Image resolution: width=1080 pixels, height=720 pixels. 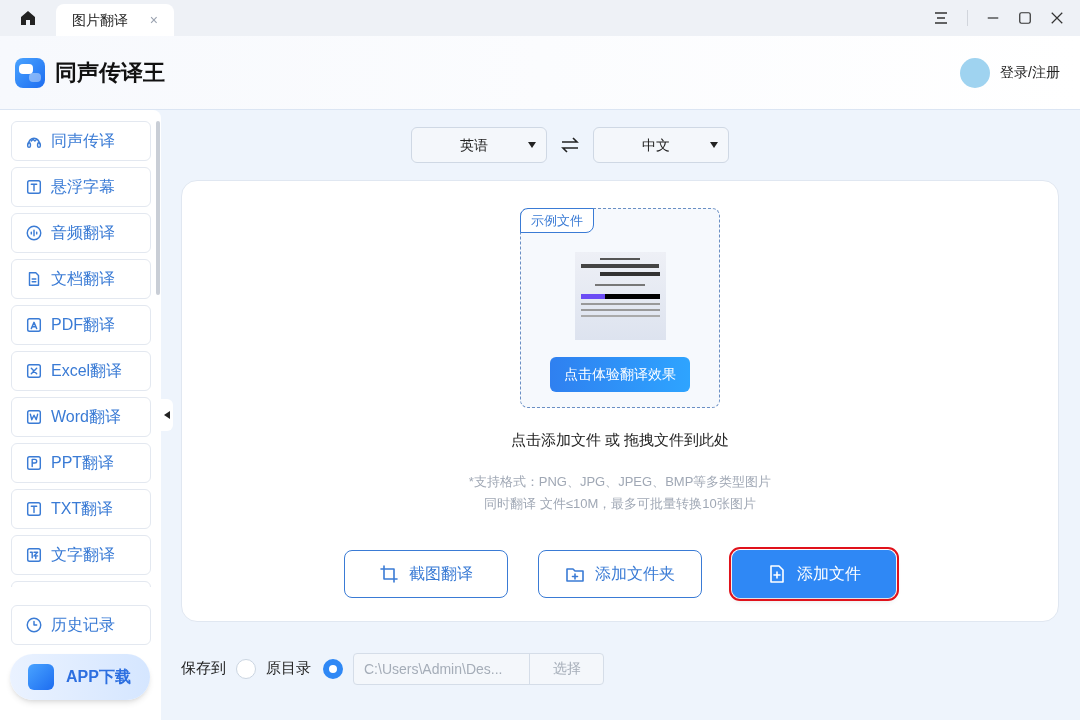 I want to click on sidebar-item: TXT翻译, so click(x=81, y=509).